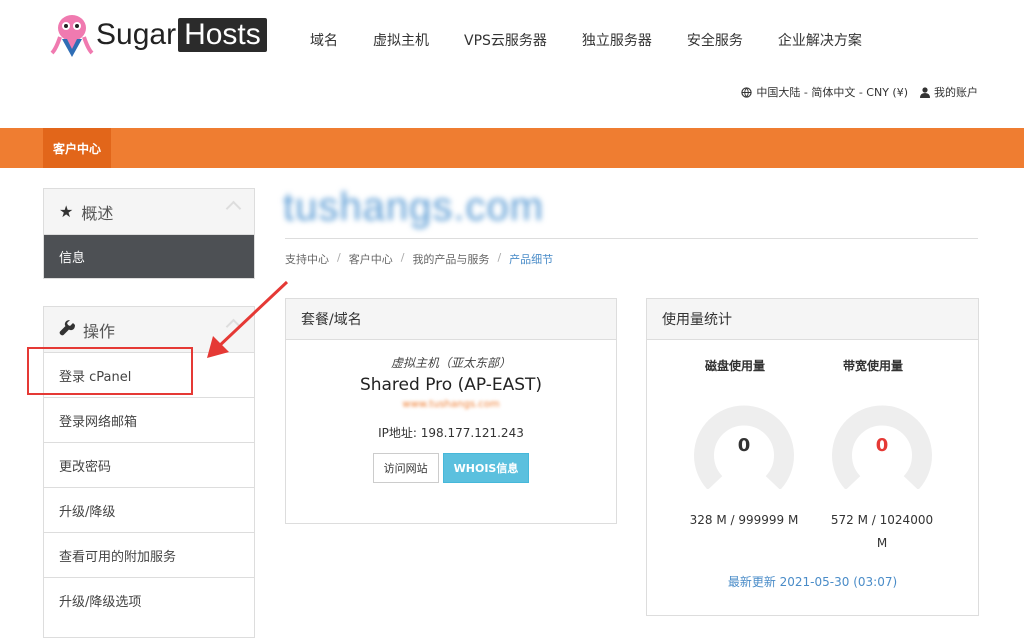 The height and width of the screenshot is (638, 1024). What do you see at coordinates (248, 319) in the screenshot?
I see `annotation-arrow-icon` at bounding box center [248, 319].